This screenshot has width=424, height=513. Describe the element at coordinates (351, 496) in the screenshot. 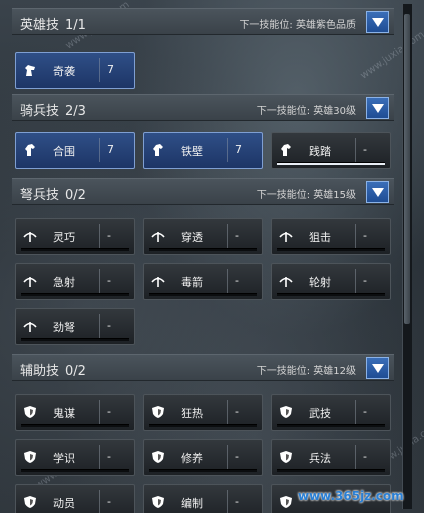

I see `site-watermark: www.365jz.com` at that location.